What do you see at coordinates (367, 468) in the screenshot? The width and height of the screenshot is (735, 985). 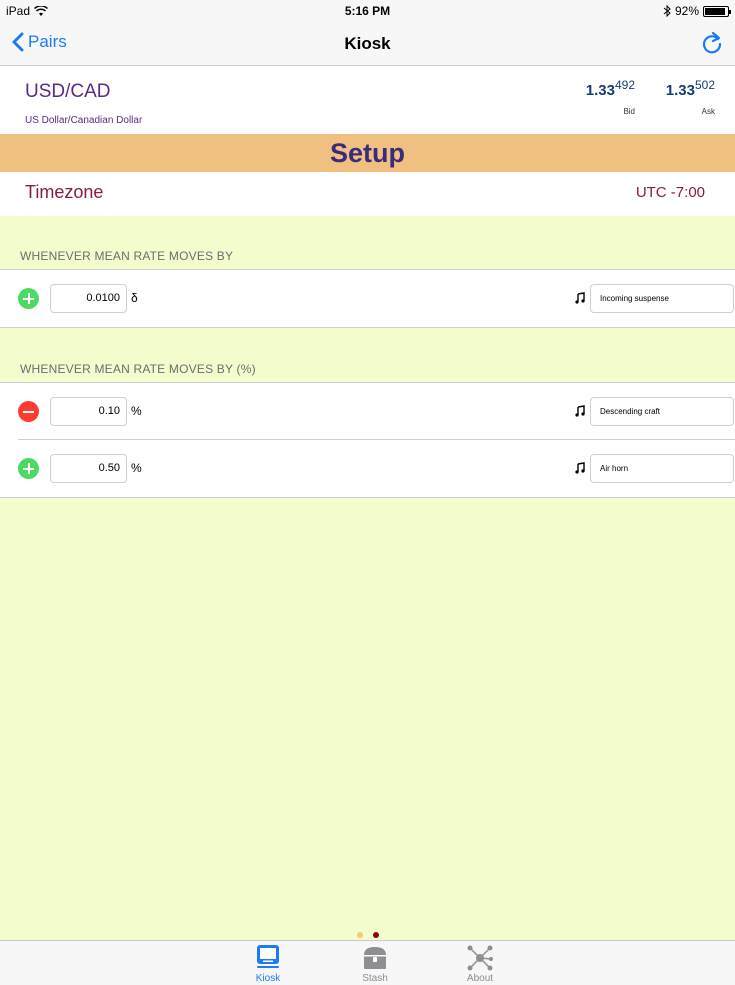 I see `alert-row: 0.50 % Air horn` at bounding box center [367, 468].